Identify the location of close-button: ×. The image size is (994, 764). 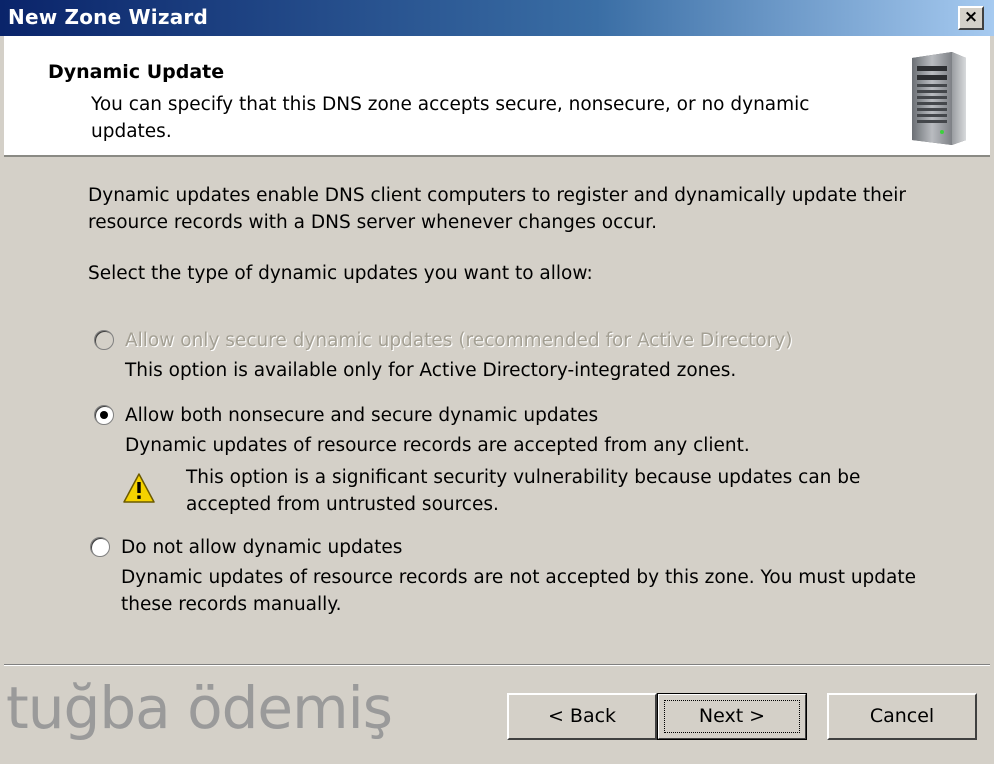
(971, 18).